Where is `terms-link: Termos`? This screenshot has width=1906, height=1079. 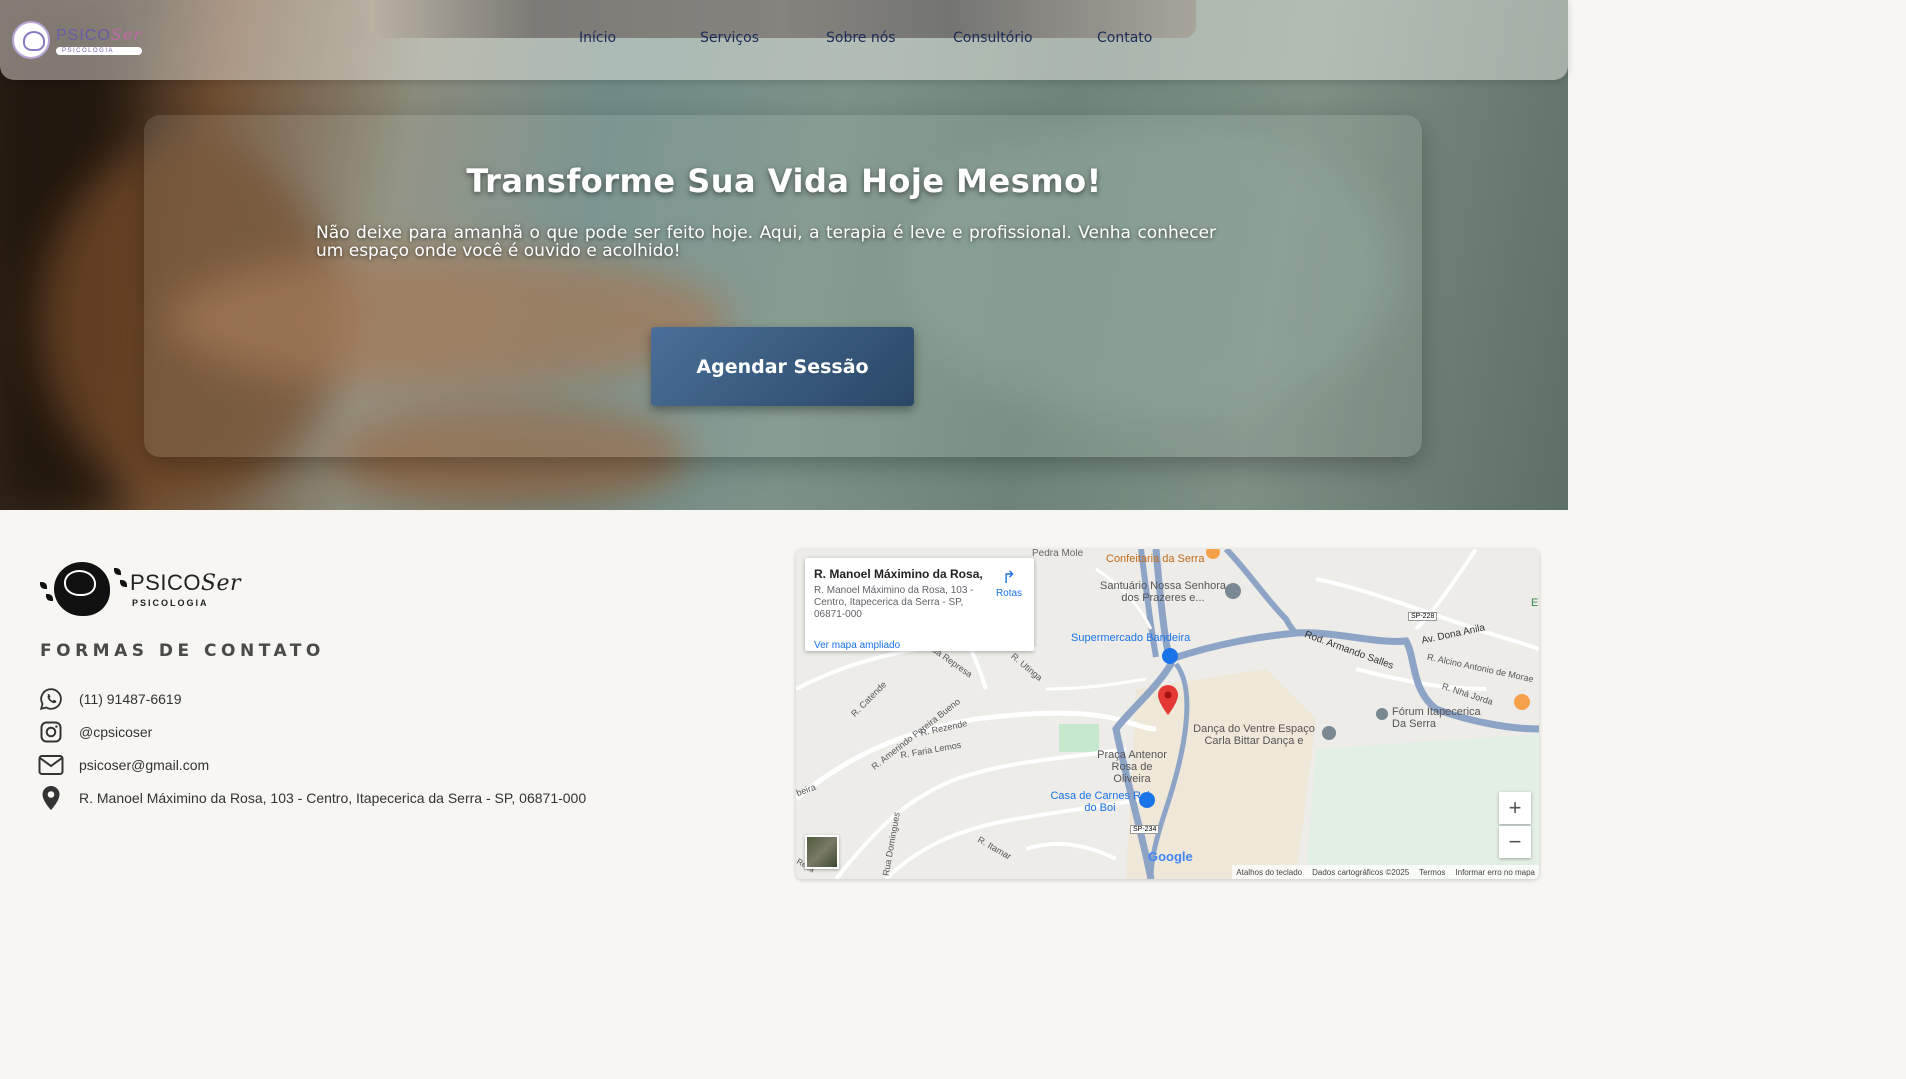
terms-link: Termos is located at coordinates (1432, 872).